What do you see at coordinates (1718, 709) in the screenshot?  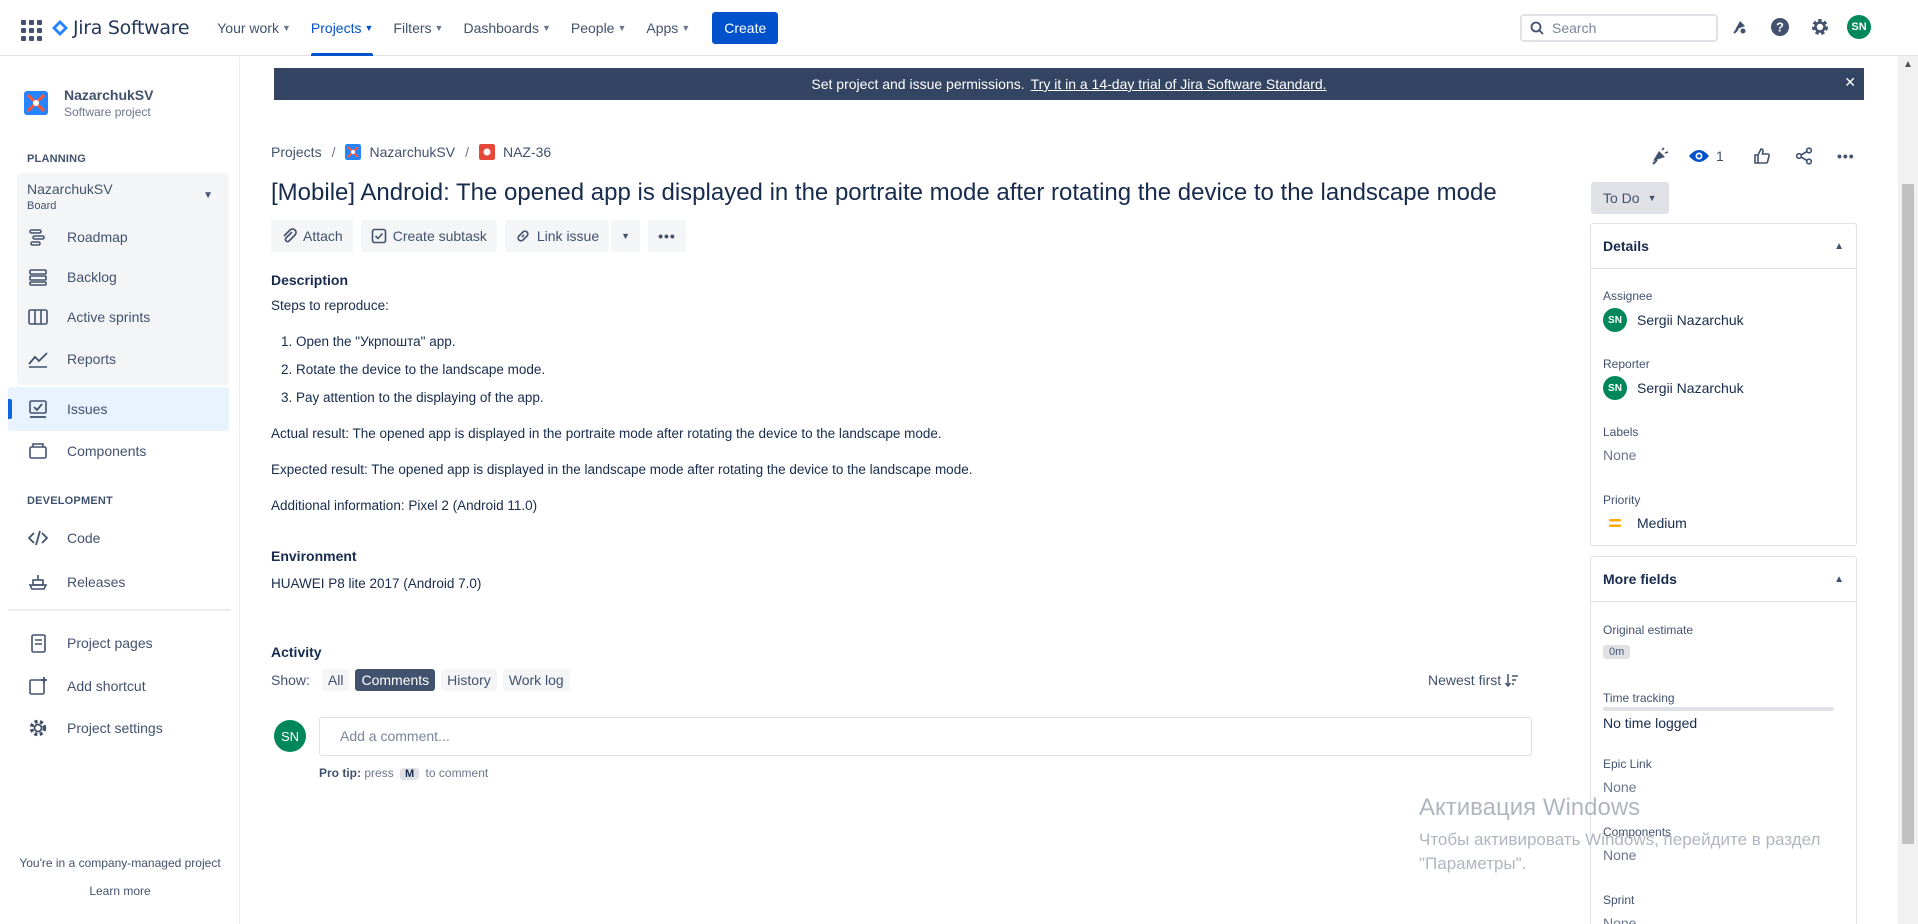 I see `time-tracking-bar` at bounding box center [1718, 709].